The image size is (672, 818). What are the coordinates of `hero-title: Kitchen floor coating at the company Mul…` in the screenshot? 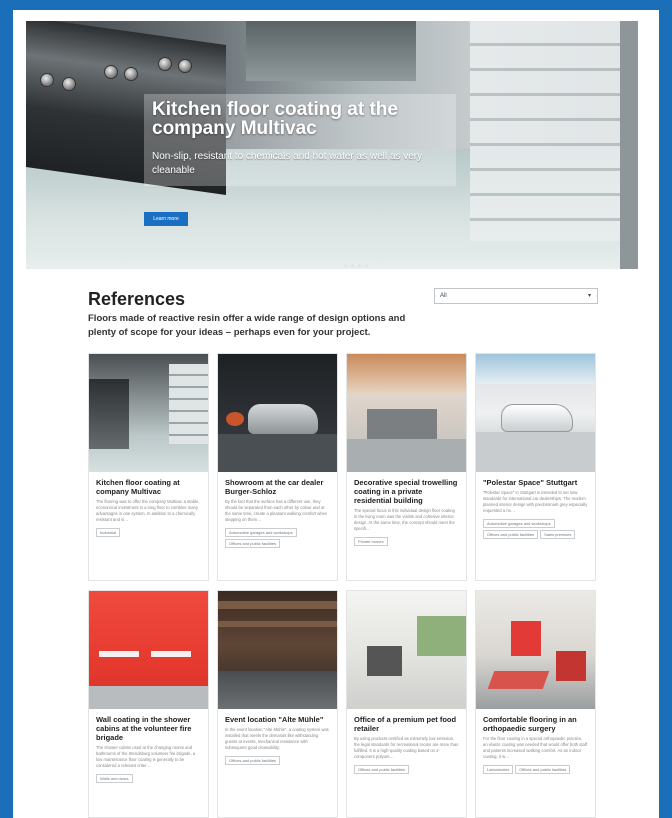 It's located at (275, 119).